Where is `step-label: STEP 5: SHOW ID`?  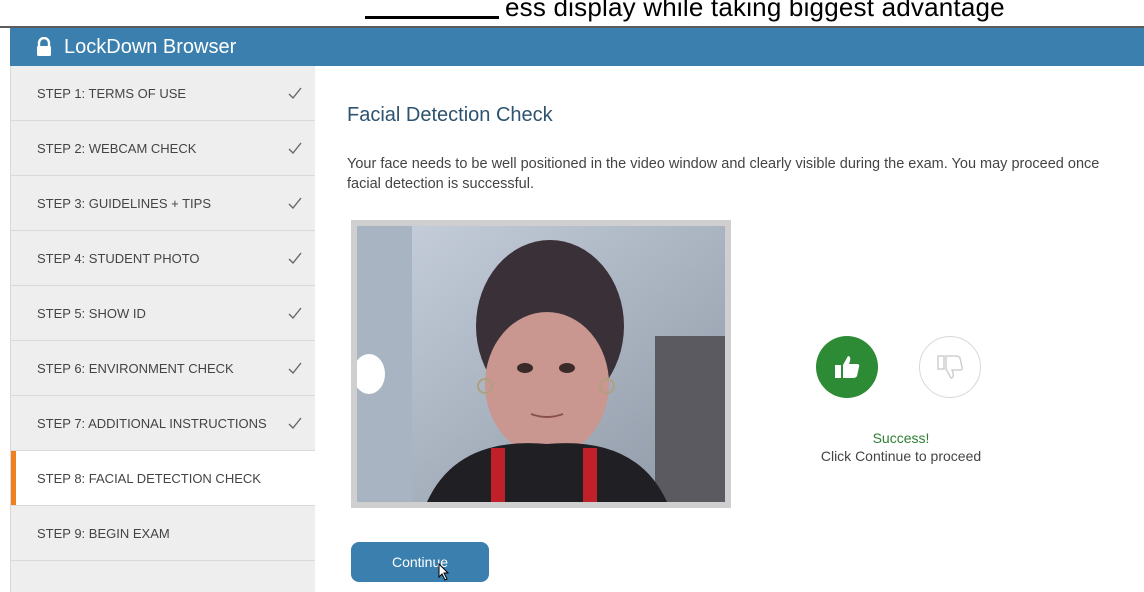 step-label: STEP 5: SHOW ID is located at coordinates (91, 313).